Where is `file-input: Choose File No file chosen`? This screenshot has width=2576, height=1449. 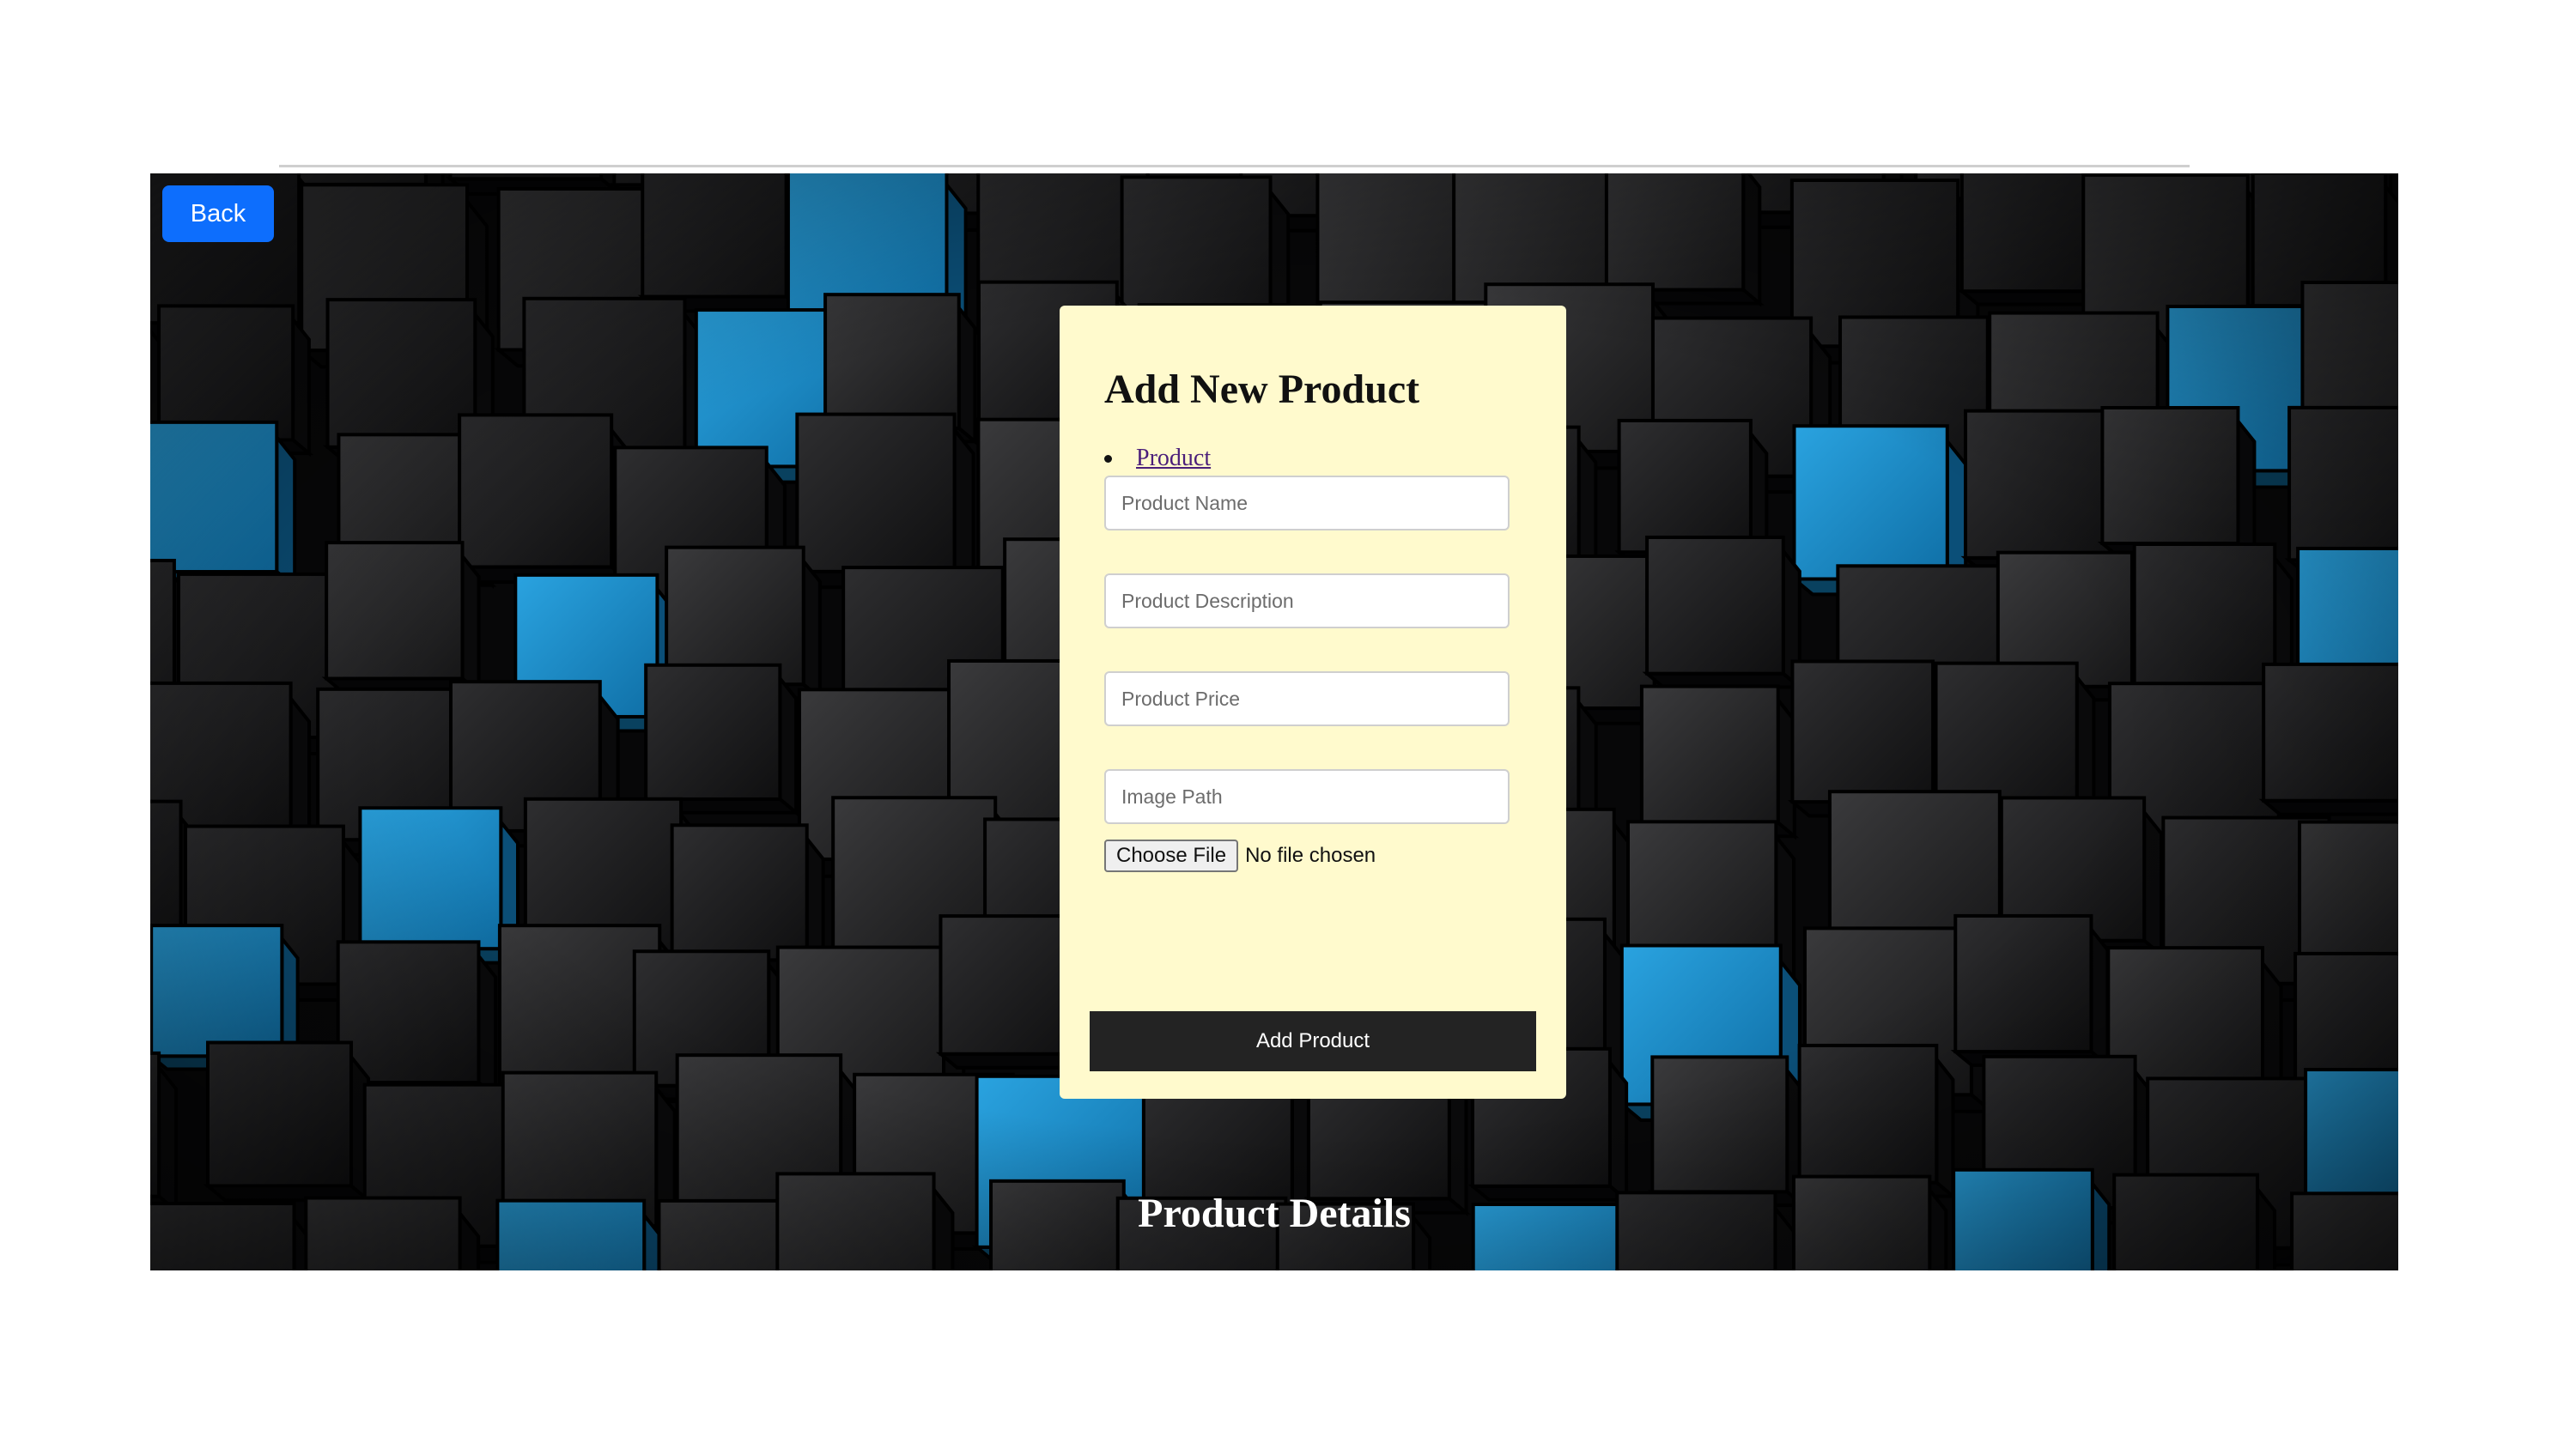
file-input: Choose File No file chosen is located at coordinates (1240, 856).